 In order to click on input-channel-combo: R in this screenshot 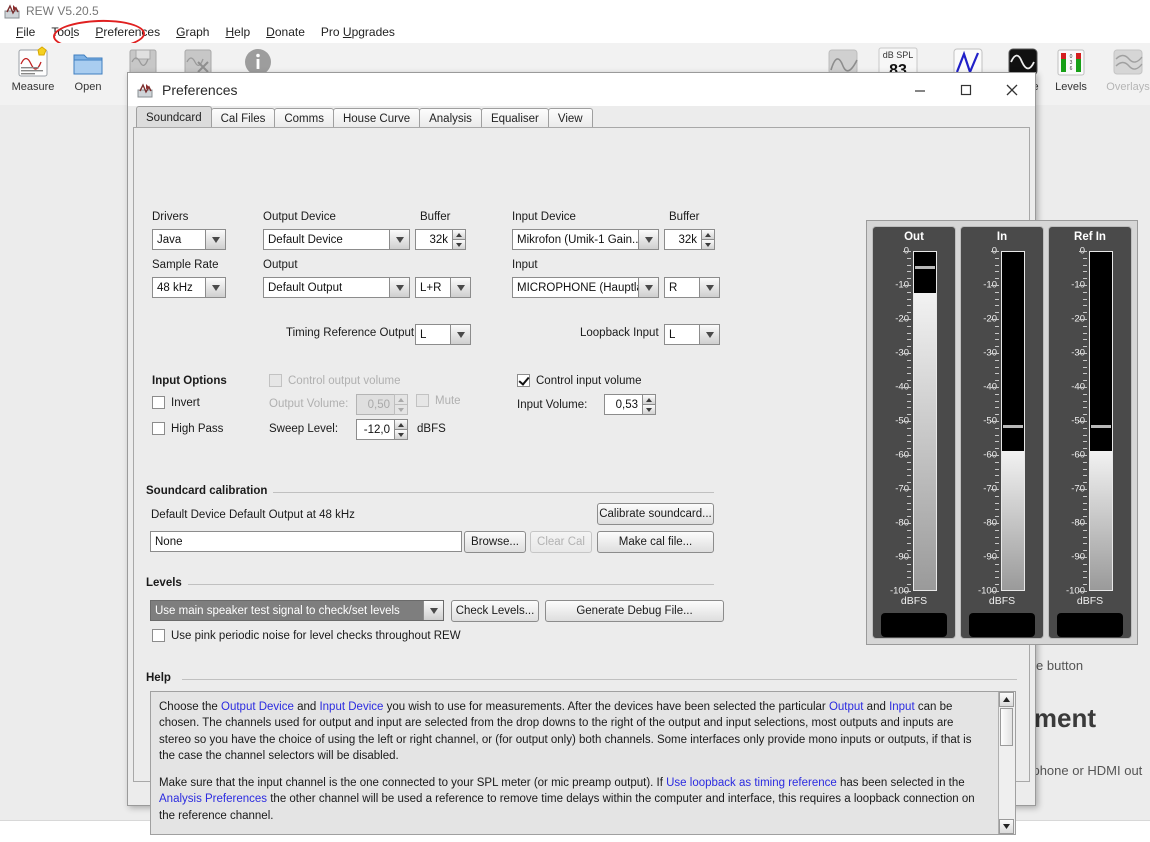, I will do `click(692, 287)`.